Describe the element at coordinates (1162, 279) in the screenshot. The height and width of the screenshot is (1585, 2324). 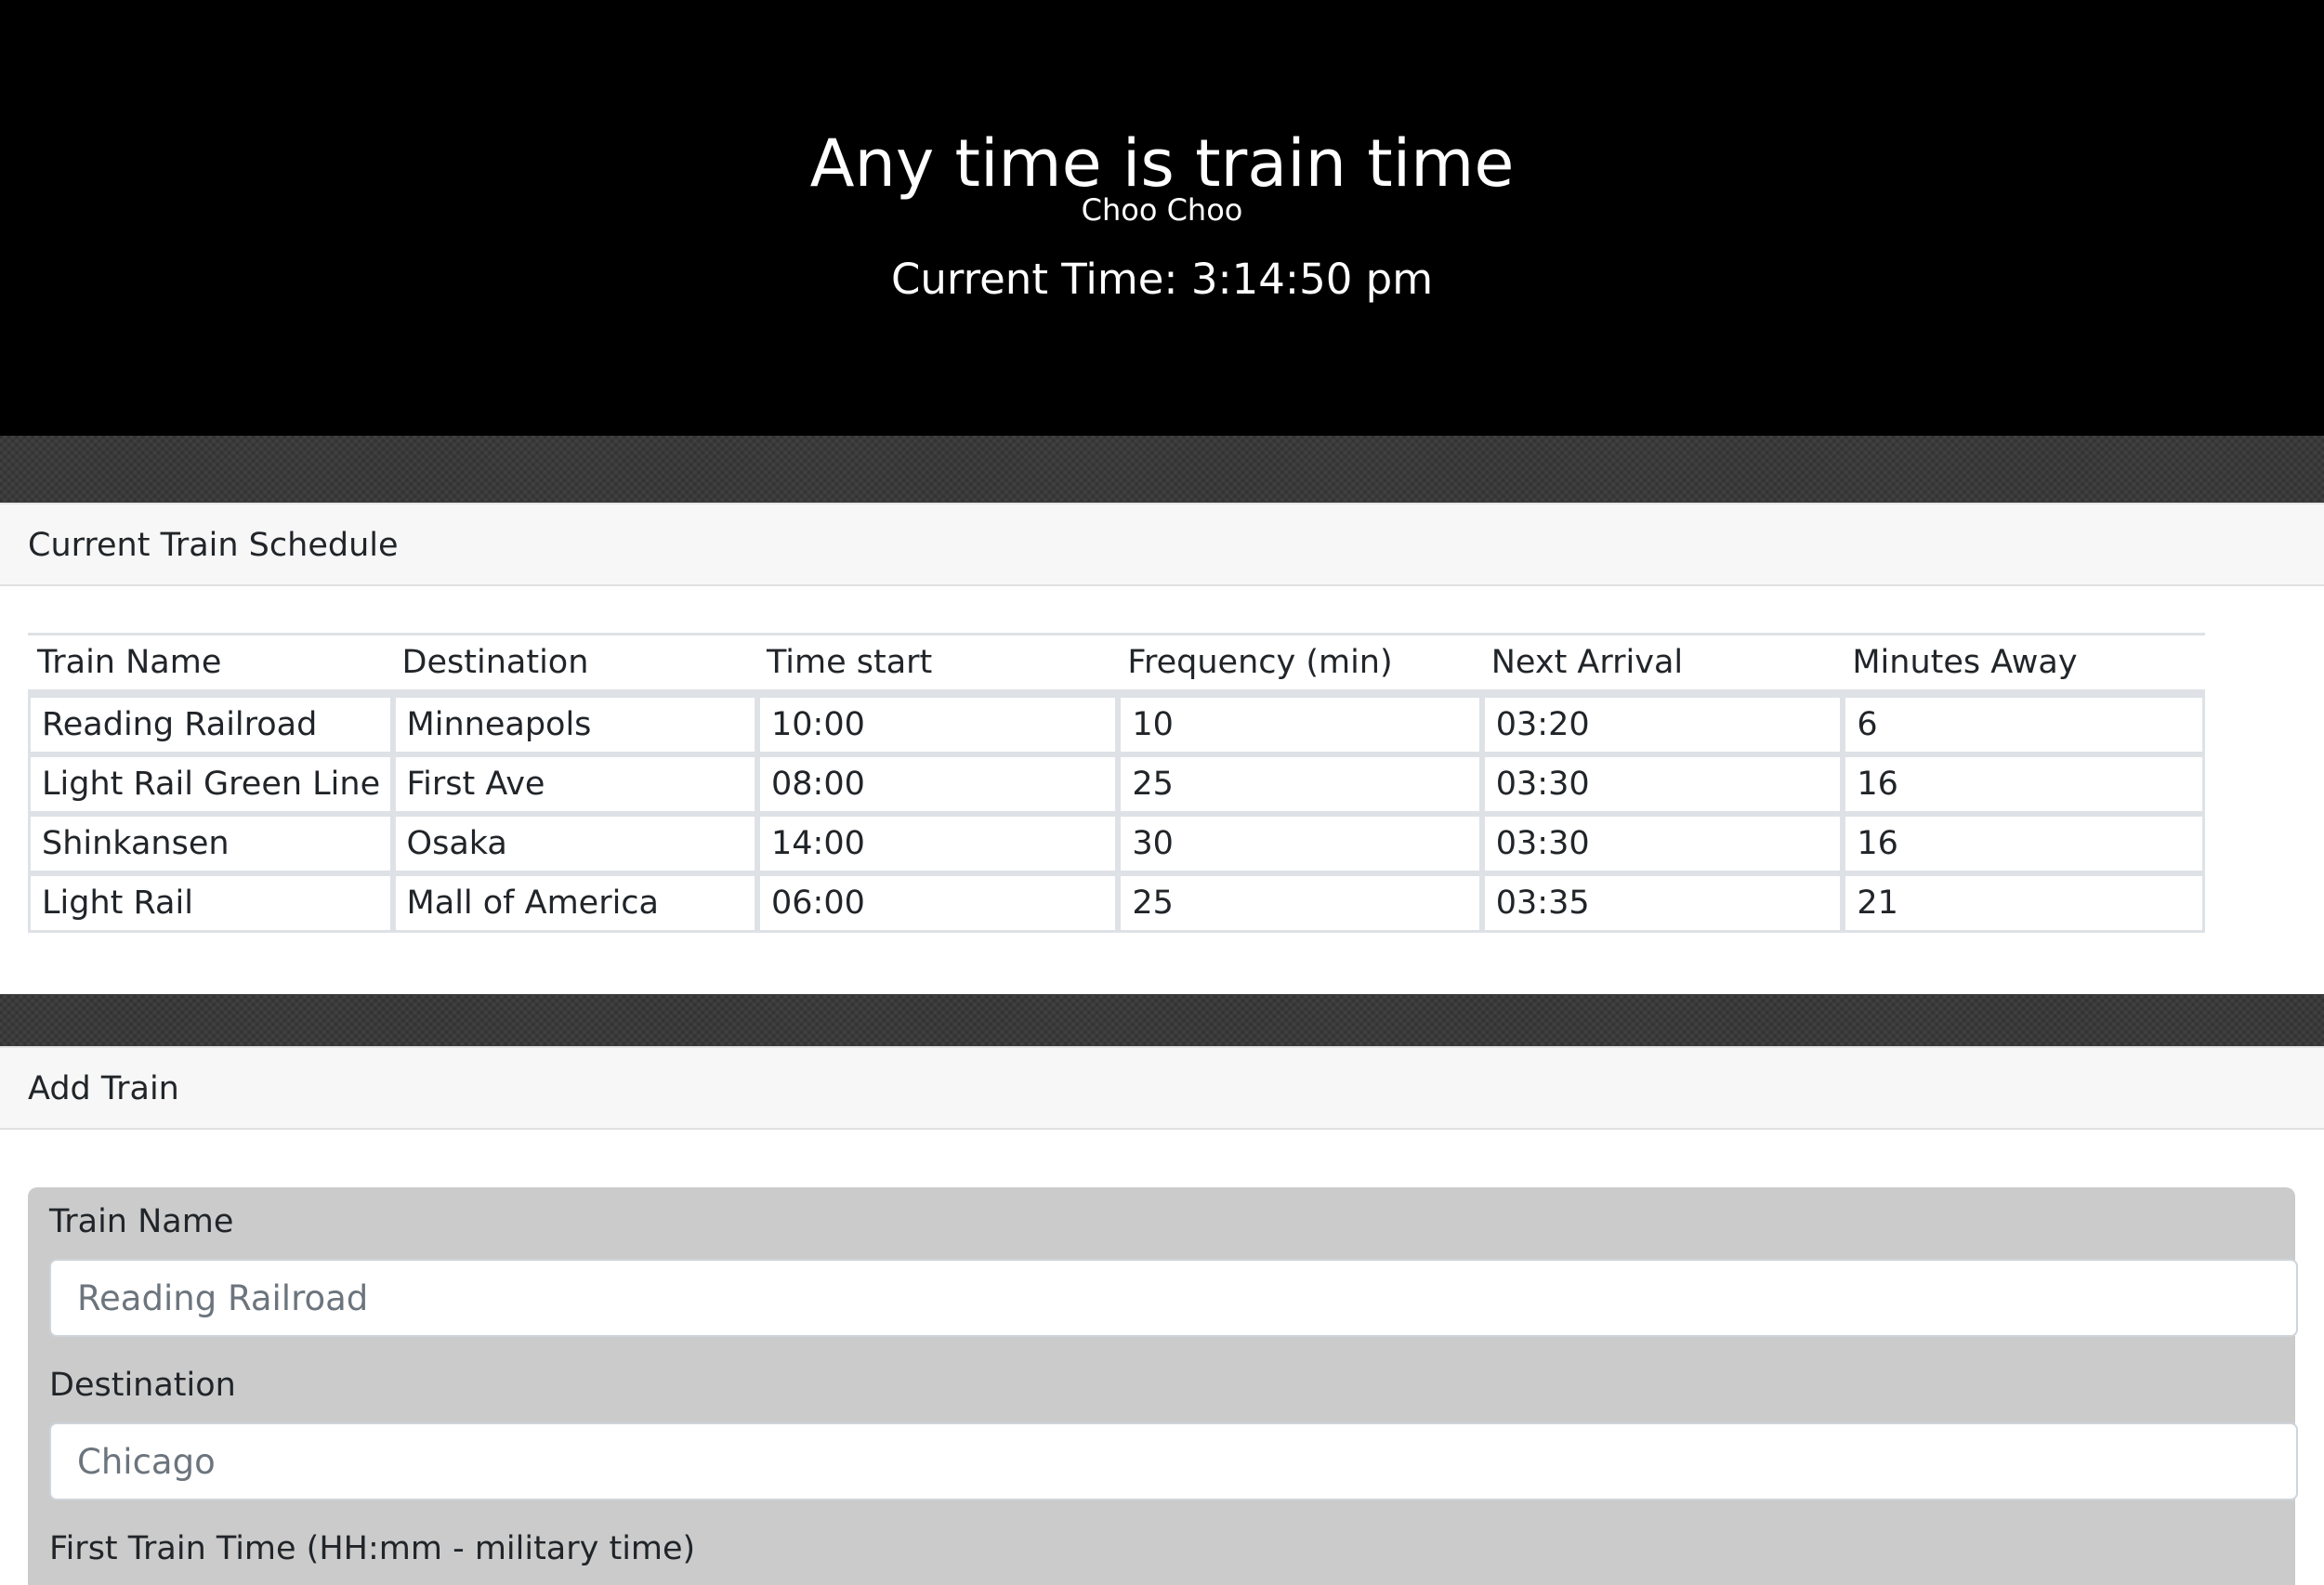
I see `current-time: Current Time: 3:14:50 pm` at that location.